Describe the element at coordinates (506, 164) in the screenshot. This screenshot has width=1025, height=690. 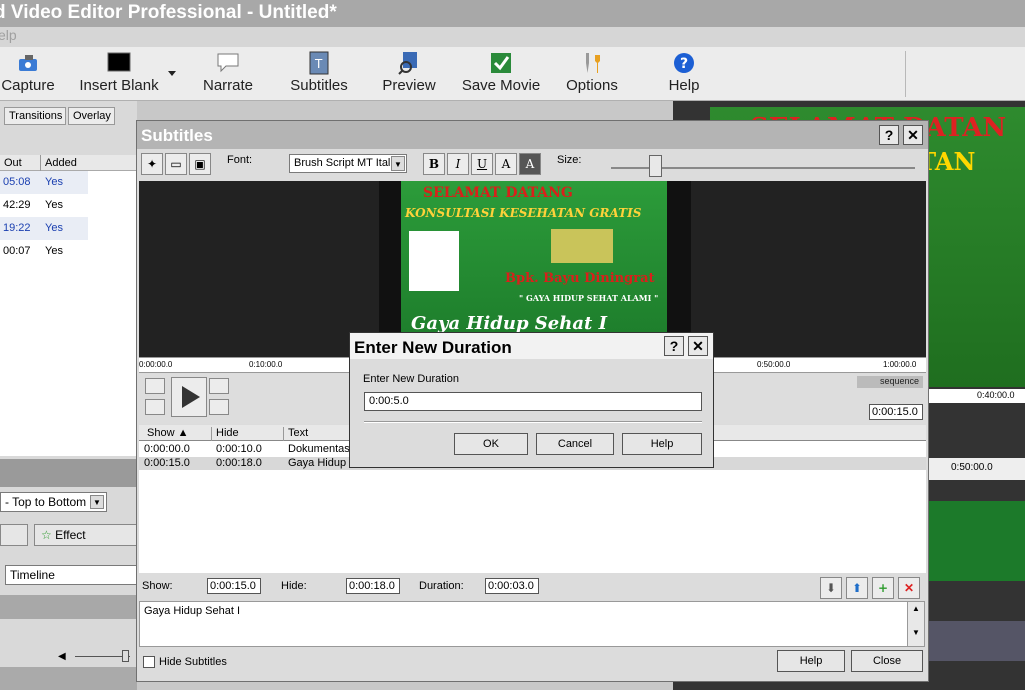
I see `font-color-button: A` at that location.